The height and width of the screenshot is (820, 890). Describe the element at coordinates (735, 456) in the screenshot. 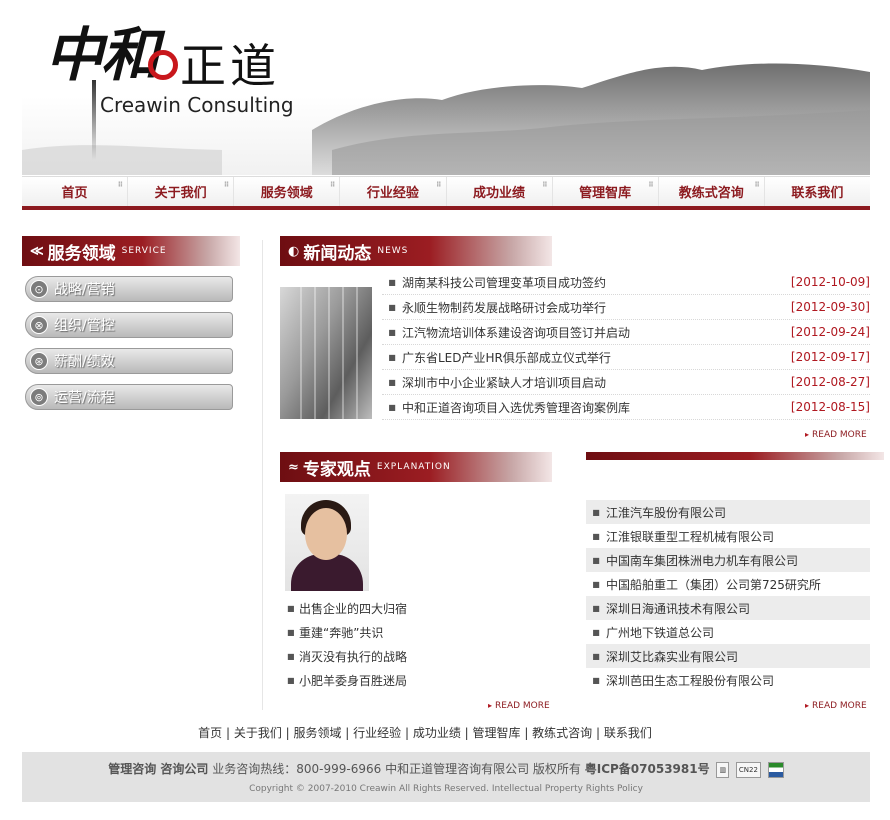

I see `clients-banner` at that location.